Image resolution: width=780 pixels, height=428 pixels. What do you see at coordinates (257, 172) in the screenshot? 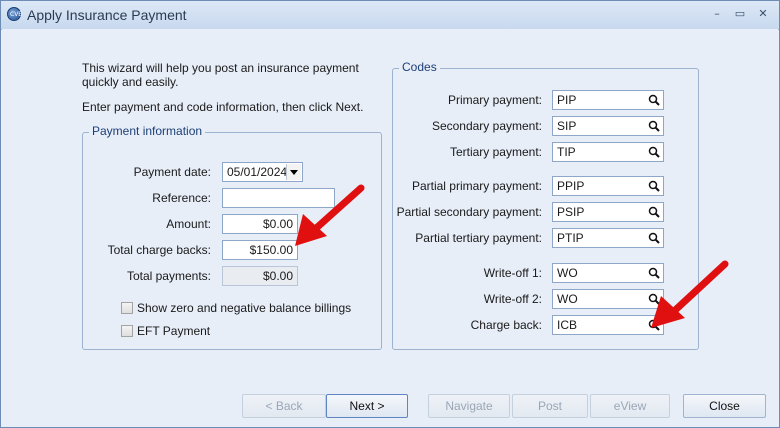
I see `payment-date-value: 05/01/2024` at bounding box center [257, 172].